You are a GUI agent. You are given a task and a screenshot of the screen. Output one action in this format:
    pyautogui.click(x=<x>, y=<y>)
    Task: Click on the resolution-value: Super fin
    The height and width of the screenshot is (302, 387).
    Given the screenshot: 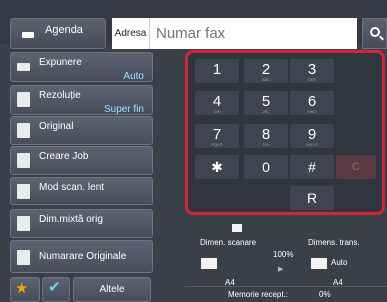 What is the action you would take?
    pyautogui.click(x=123, y=109)
    